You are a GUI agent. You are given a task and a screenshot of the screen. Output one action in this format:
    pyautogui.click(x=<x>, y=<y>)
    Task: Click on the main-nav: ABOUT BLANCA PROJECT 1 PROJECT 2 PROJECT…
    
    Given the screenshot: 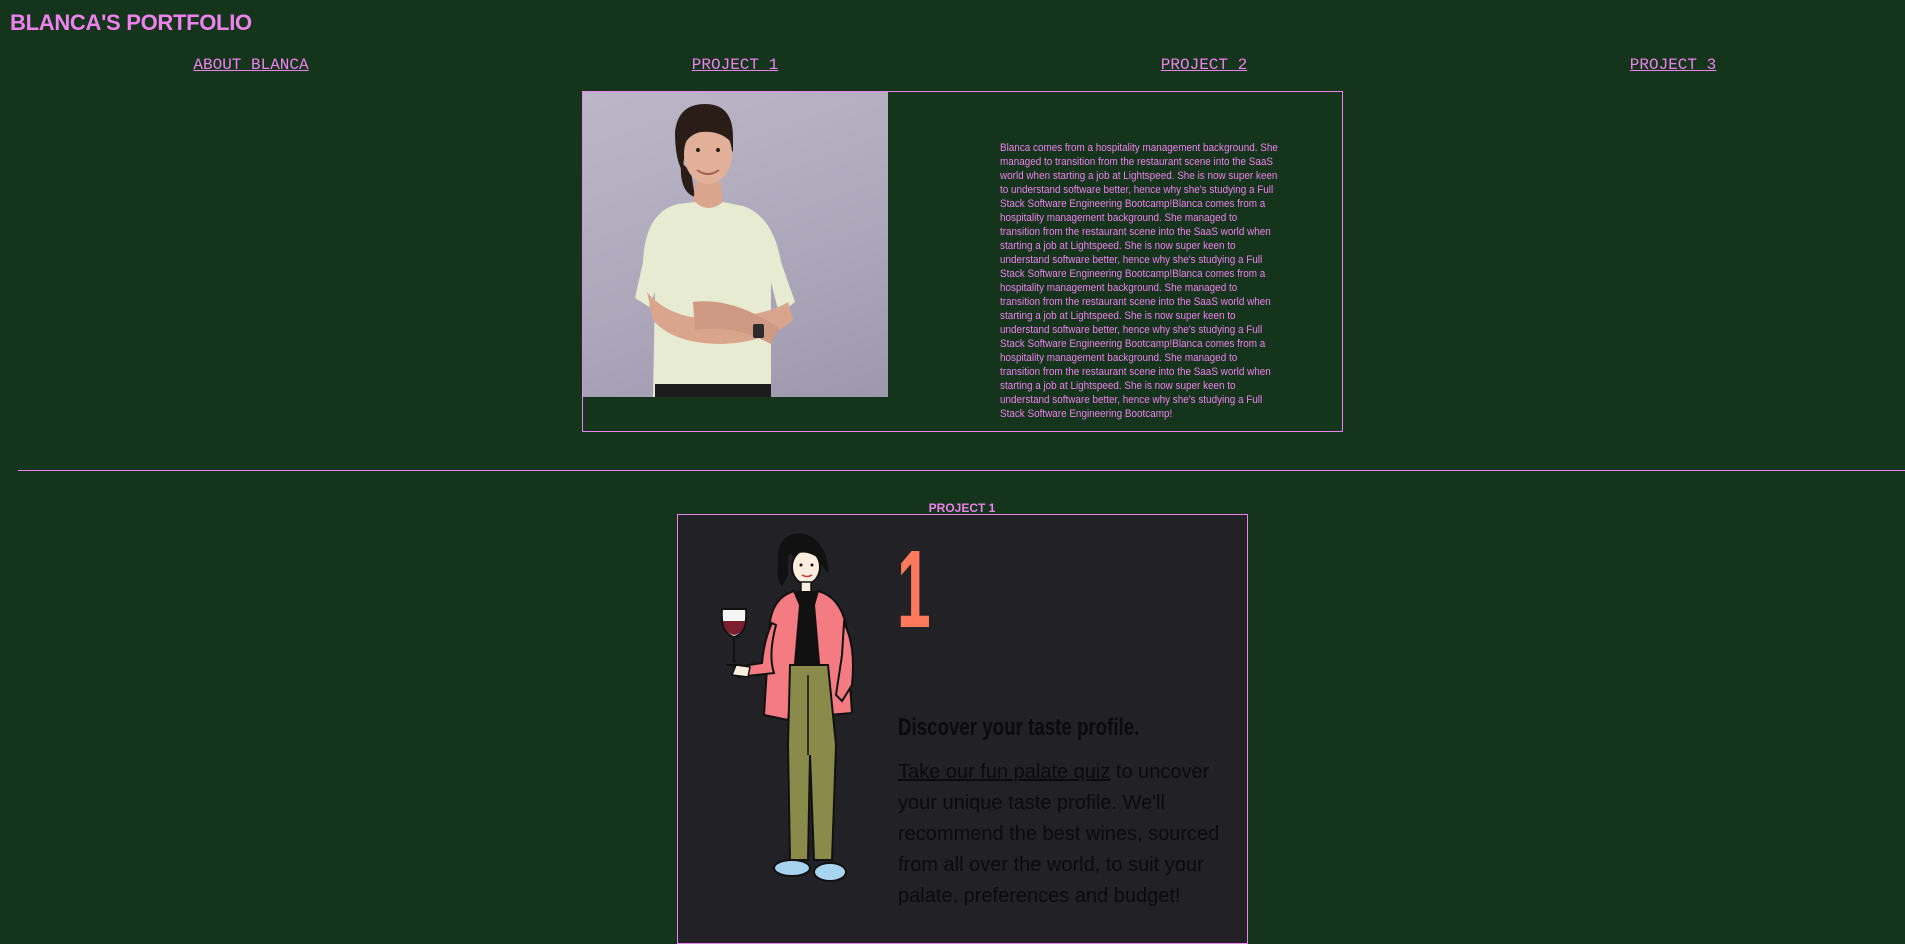 What is the action you would take?
    pyautogui.click(x=952, y=66)
    